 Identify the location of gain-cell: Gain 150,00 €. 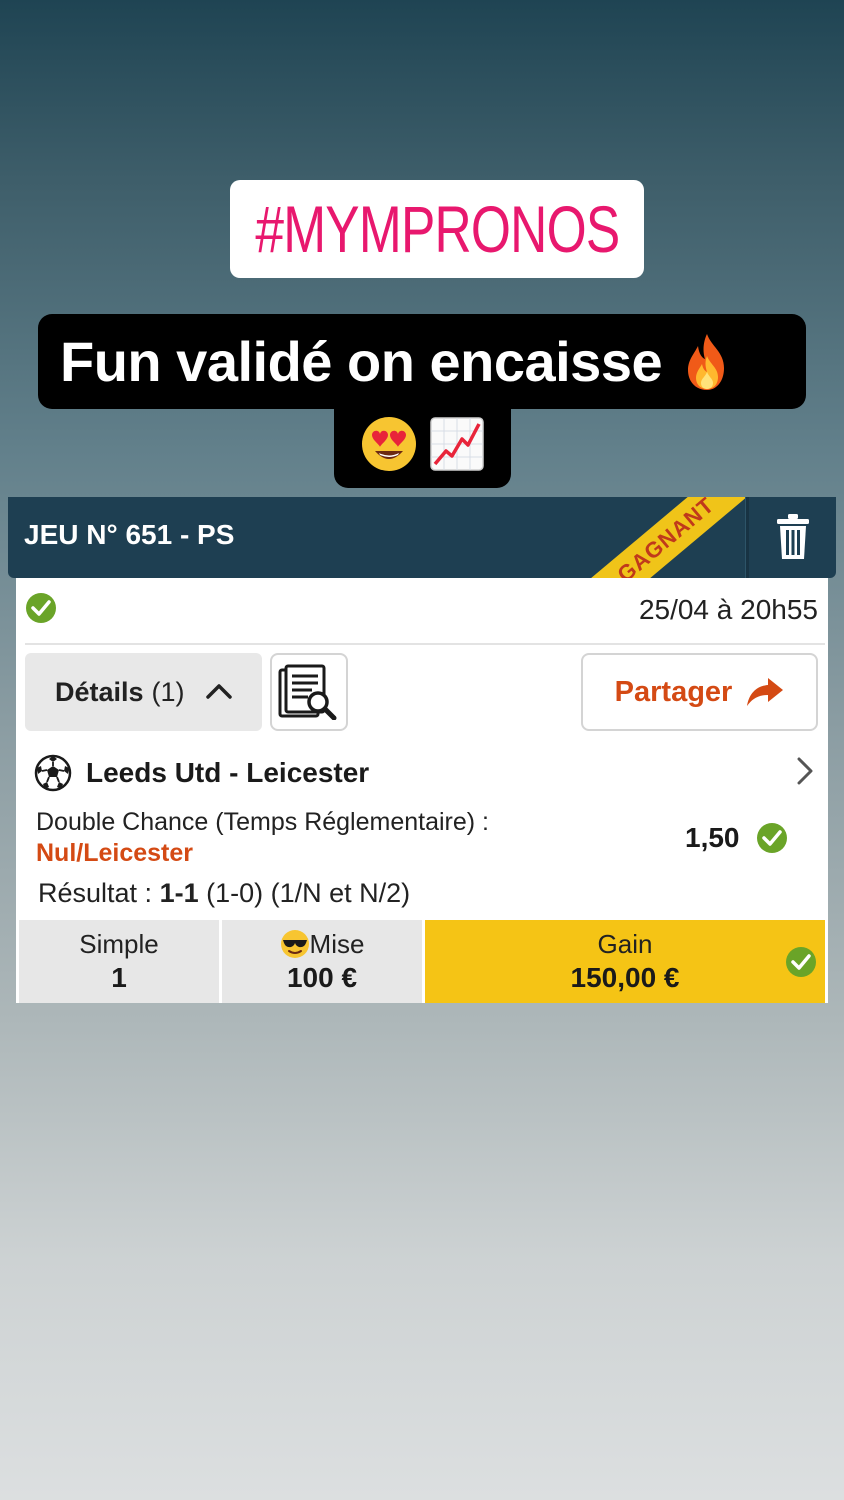
(625, 961).